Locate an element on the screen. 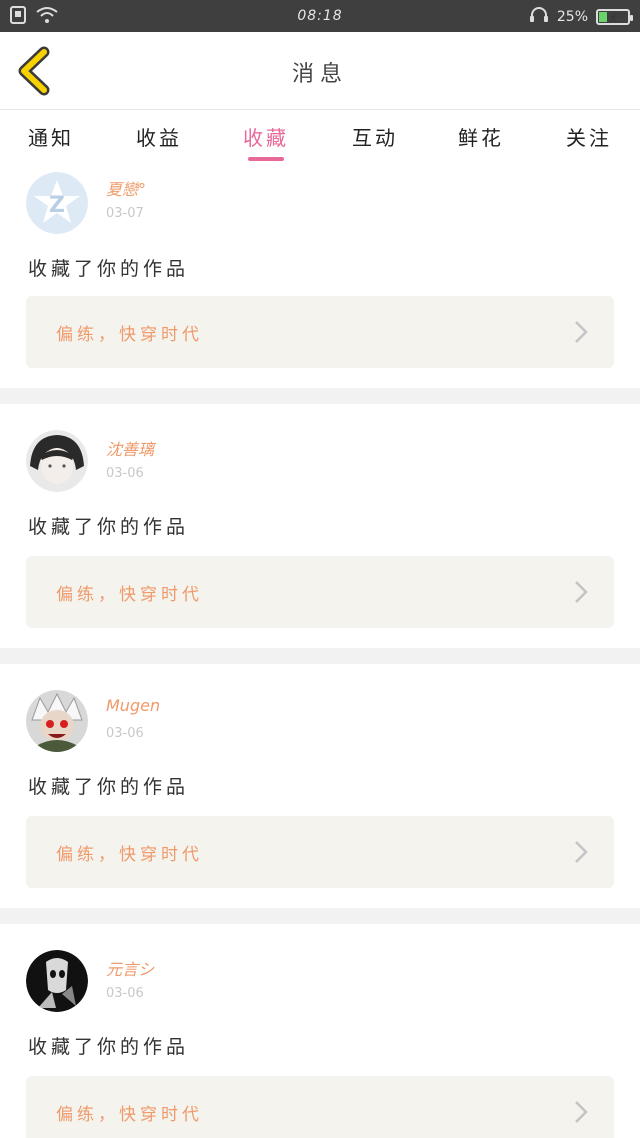 This screenshot has width=640, height=1138. tab-interactions: 互动 is located at coordinates (375, 136).